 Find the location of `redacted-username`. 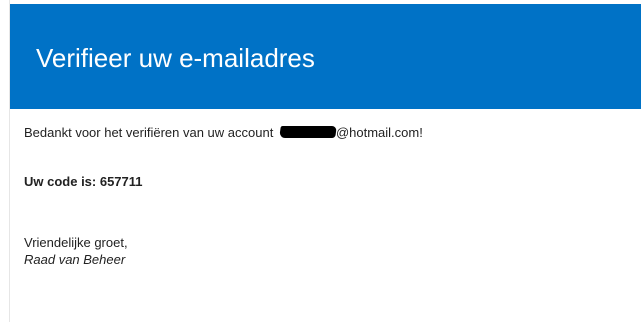

redacted-username is located at coordinates (308, 132).